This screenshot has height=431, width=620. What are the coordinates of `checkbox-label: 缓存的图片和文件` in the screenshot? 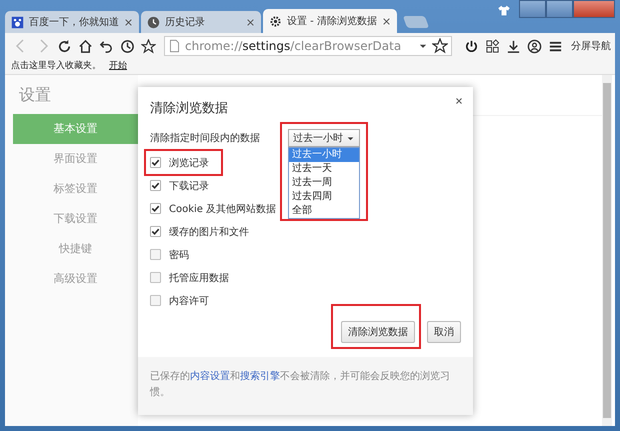 It's located at (209, 232).